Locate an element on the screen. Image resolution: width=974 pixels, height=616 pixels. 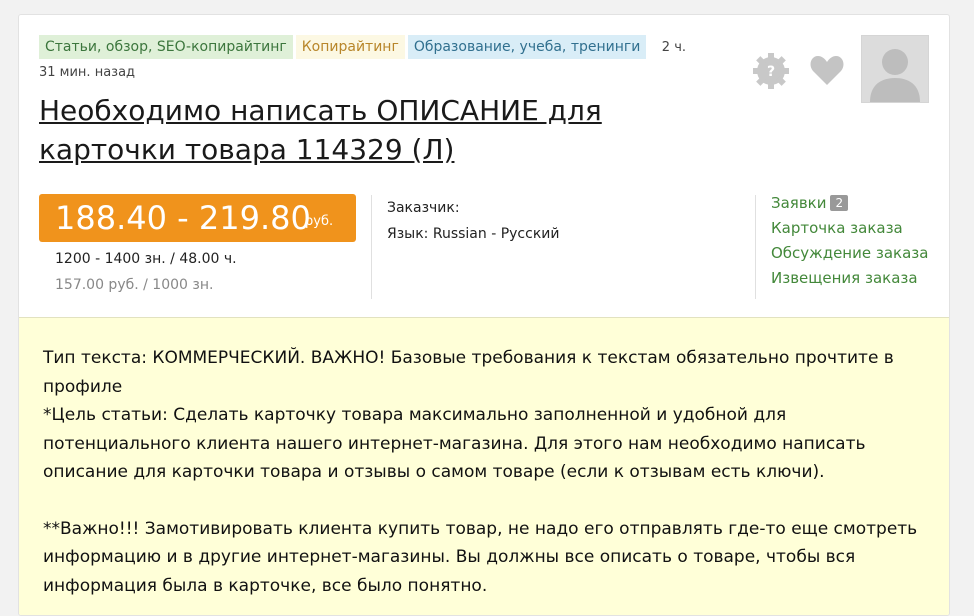
language-info: Язык: Russian - Русский is located at coordinates (473, 234).